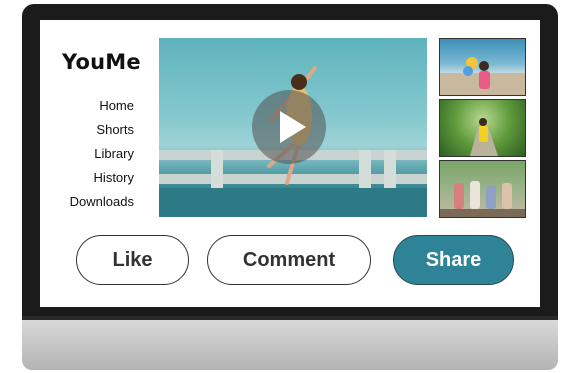  Describe the element at coordinates (101, 62) in the screenshot. I see `app-logo: YouMe` at that location.